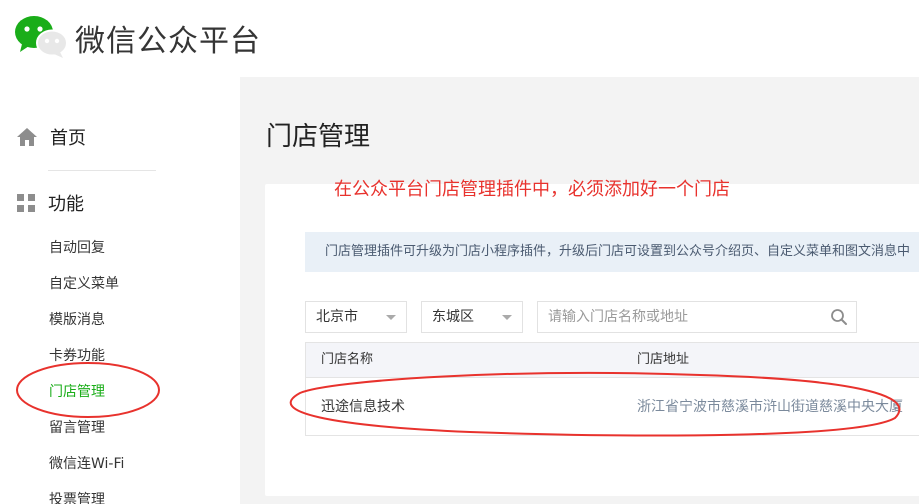 The height and width of the screenshot is (504, 919). I want to click on store-search-box, so click(697, 317).